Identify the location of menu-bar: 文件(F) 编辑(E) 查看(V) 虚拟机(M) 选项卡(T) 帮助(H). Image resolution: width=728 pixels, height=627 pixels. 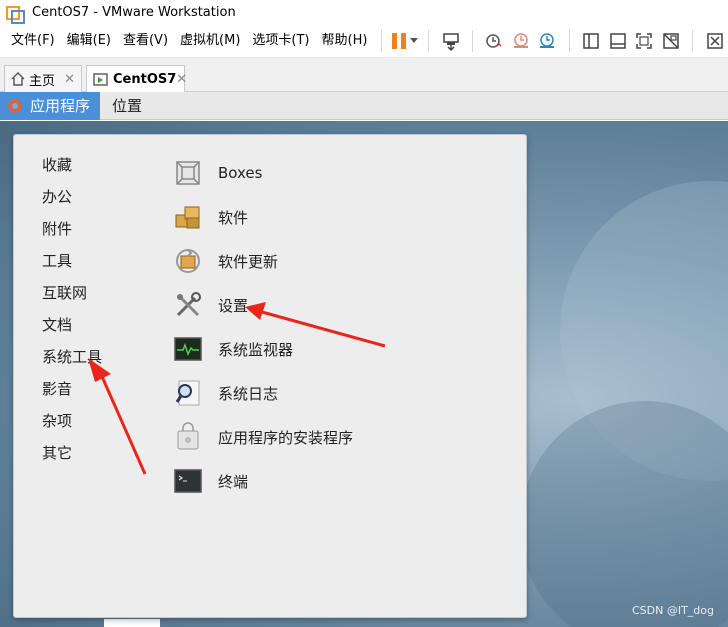
(364, 41).